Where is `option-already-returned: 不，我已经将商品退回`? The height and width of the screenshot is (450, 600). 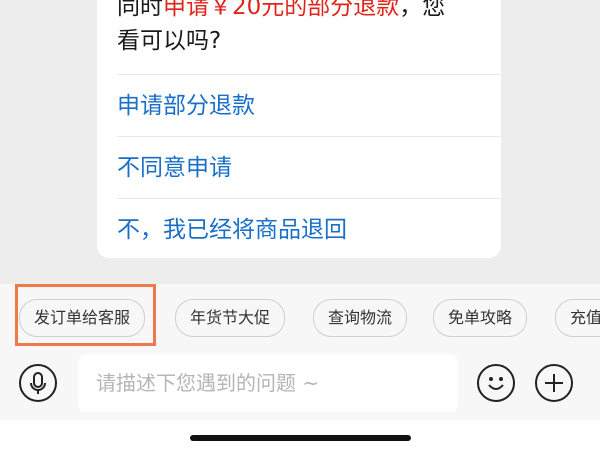 option-already-returned: 不，我已经将商品退回 is located at coordinates (309, 228).